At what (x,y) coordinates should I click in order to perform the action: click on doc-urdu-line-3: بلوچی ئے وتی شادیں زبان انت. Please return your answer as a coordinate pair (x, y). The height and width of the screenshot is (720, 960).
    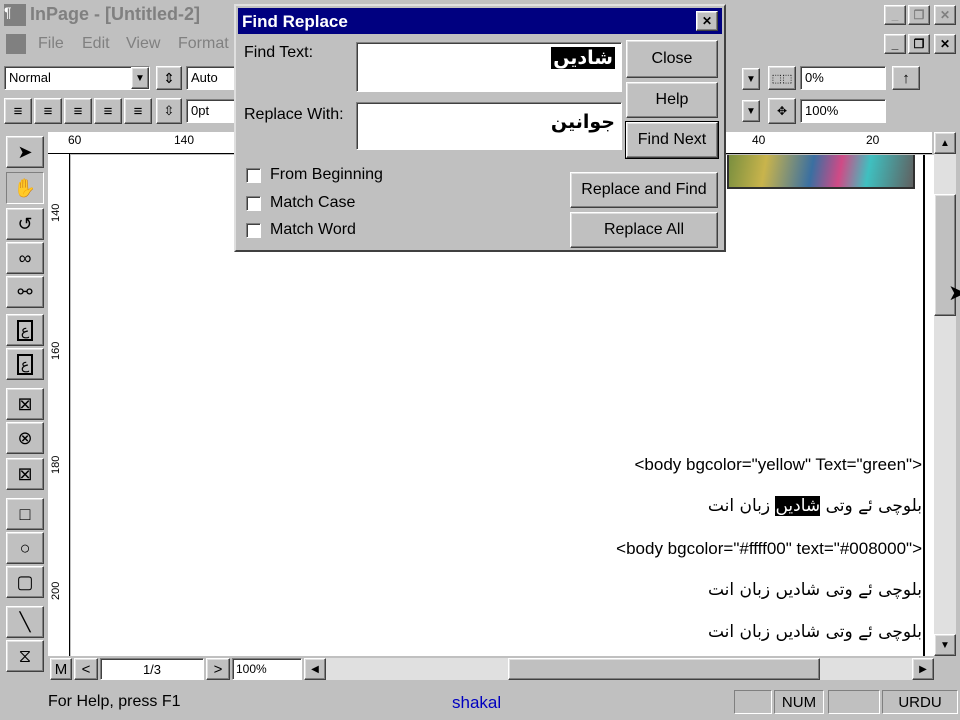
    Looking at the image, I should click on (814, 632).